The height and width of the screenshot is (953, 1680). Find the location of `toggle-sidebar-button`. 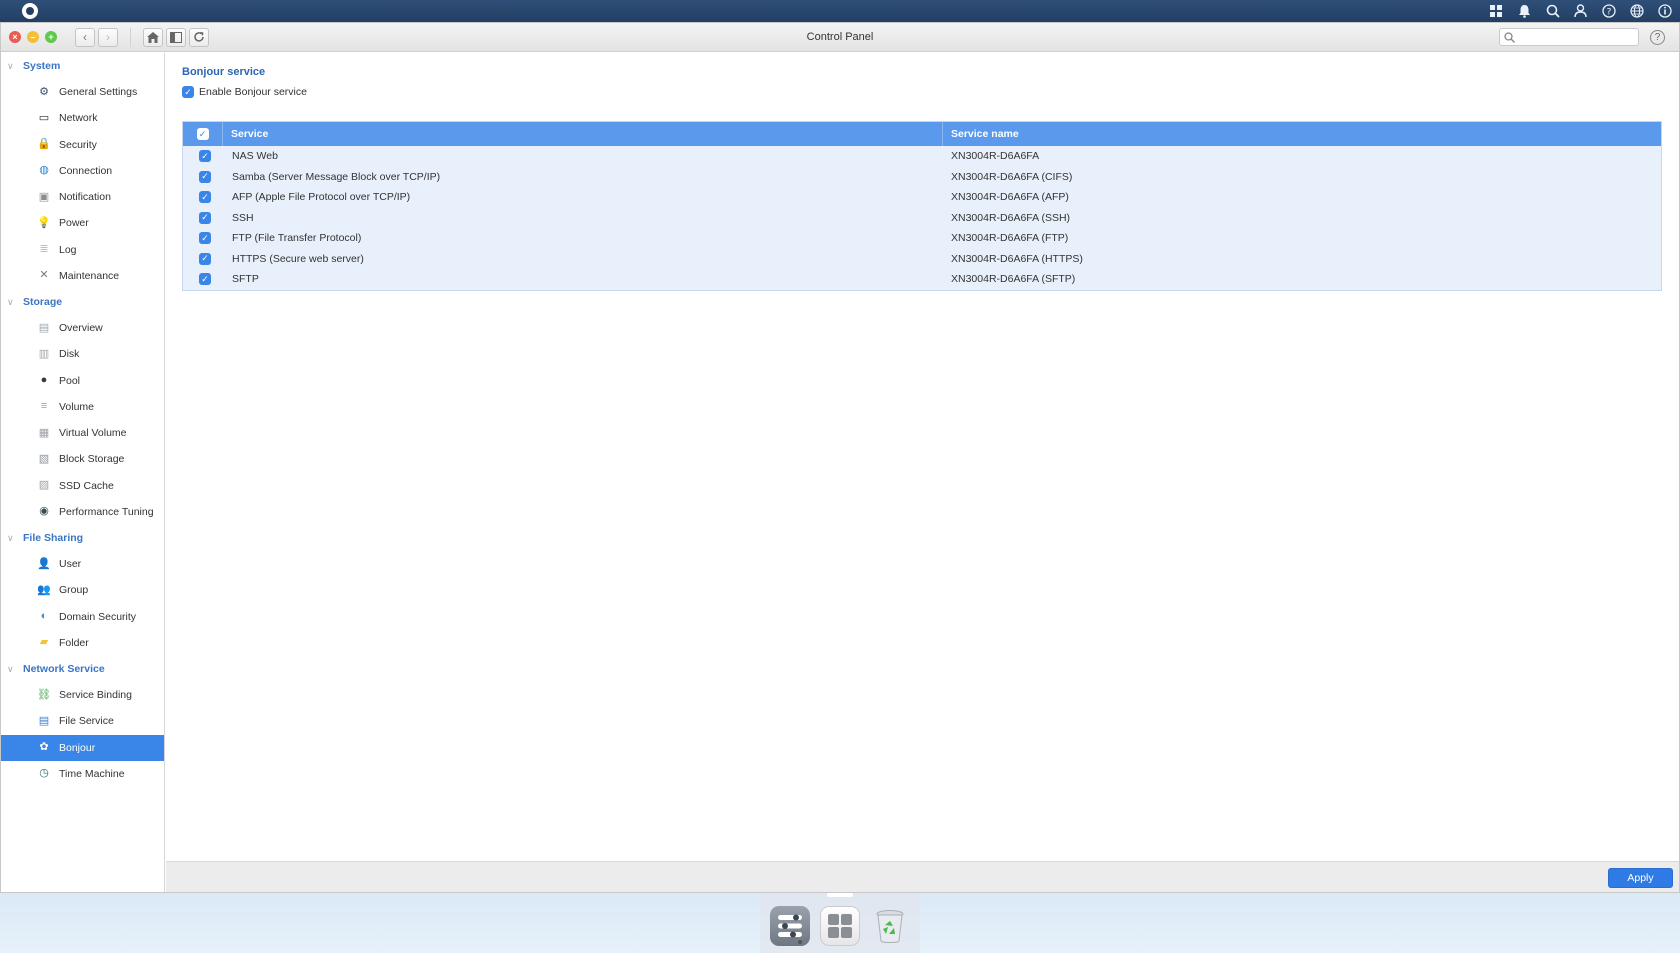

toggle-sidebar-button is located at coordinates (176, 37).